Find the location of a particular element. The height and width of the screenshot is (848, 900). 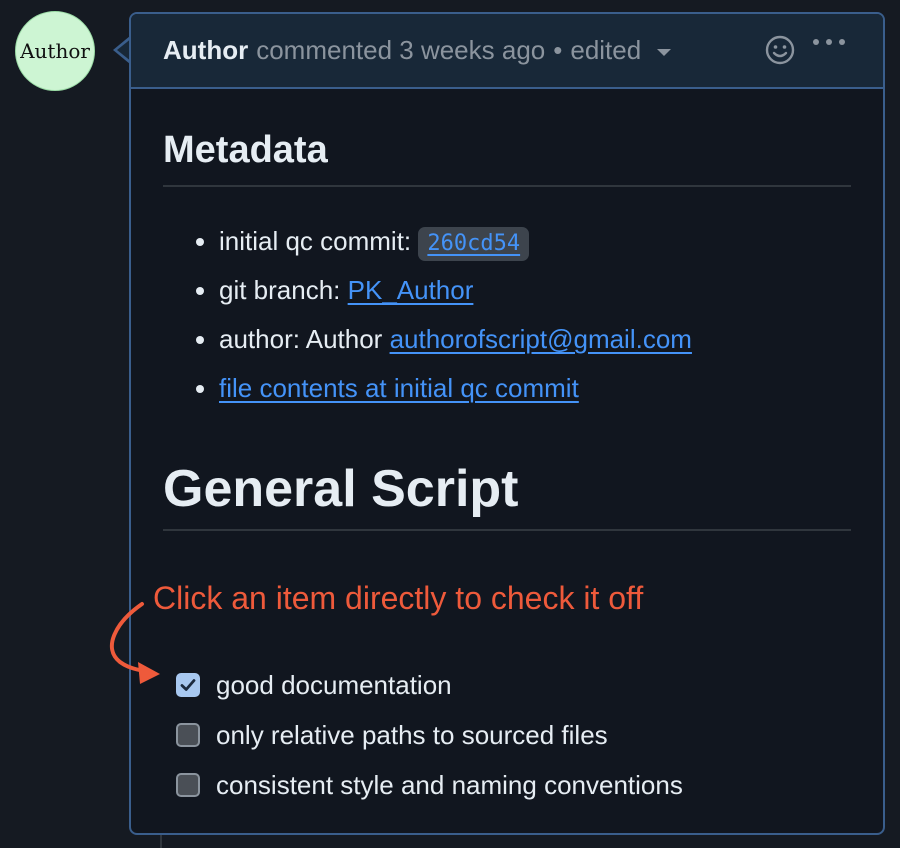

metadata-heading: Metadata is located at coordinates (507, 138).